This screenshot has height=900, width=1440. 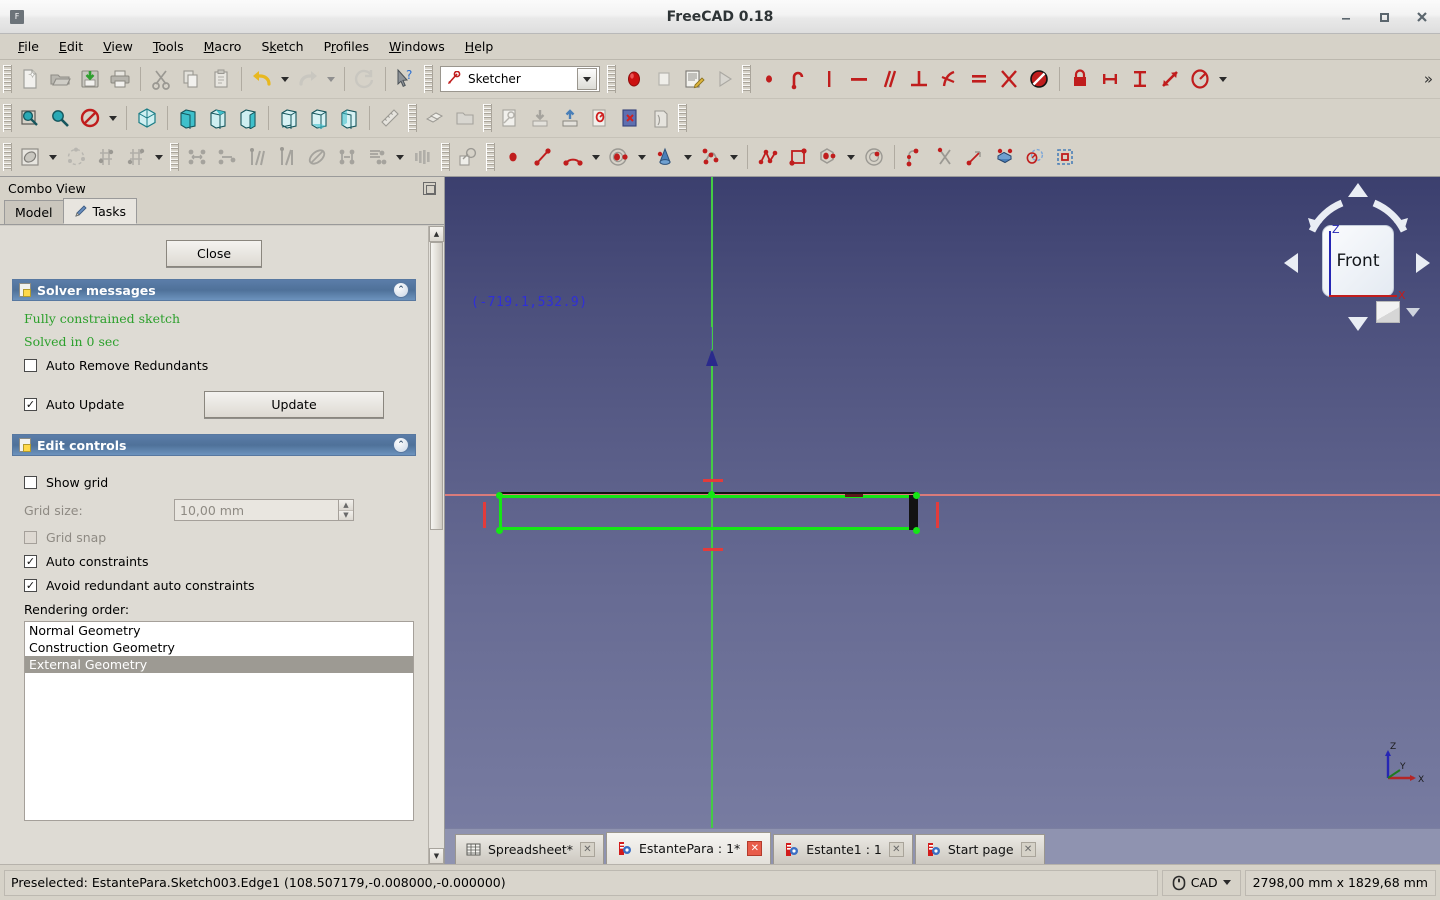 I want to click on auto-remove-redundants-checkbox, so click(x=30, y=365).